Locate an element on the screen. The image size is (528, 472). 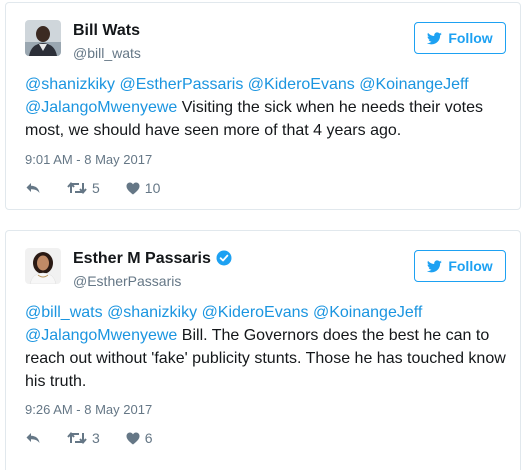
tweet-actions: 3 6 is located at coordinates (89, 438).